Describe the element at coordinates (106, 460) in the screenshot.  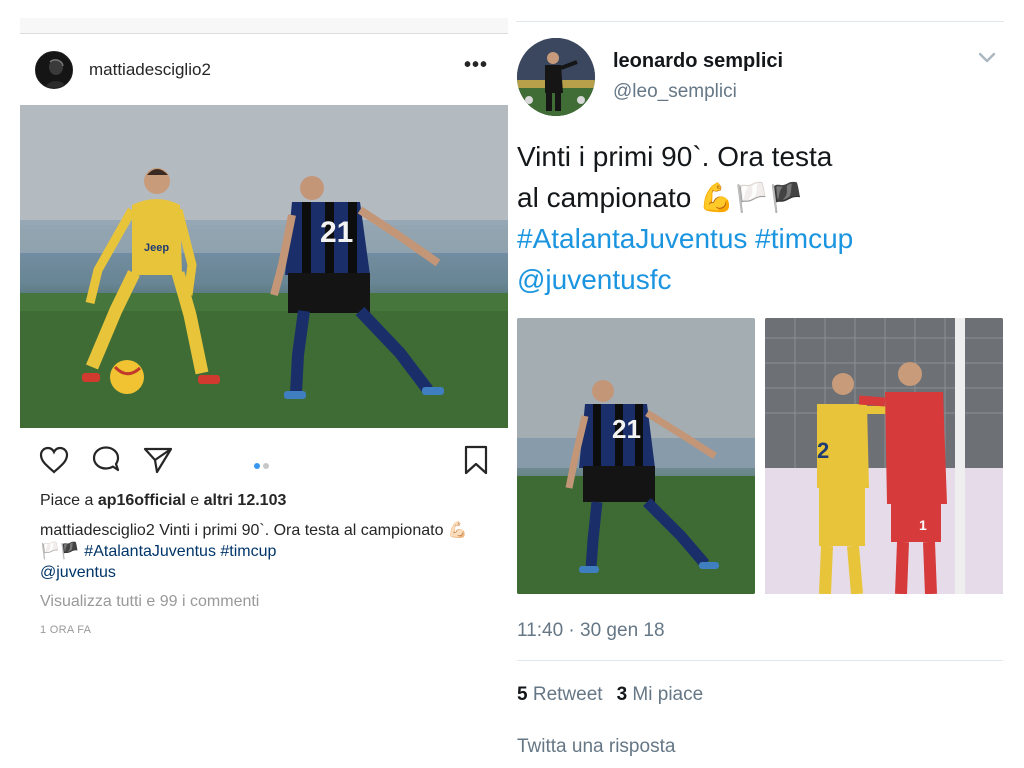
I see `comment-icon` at that location.